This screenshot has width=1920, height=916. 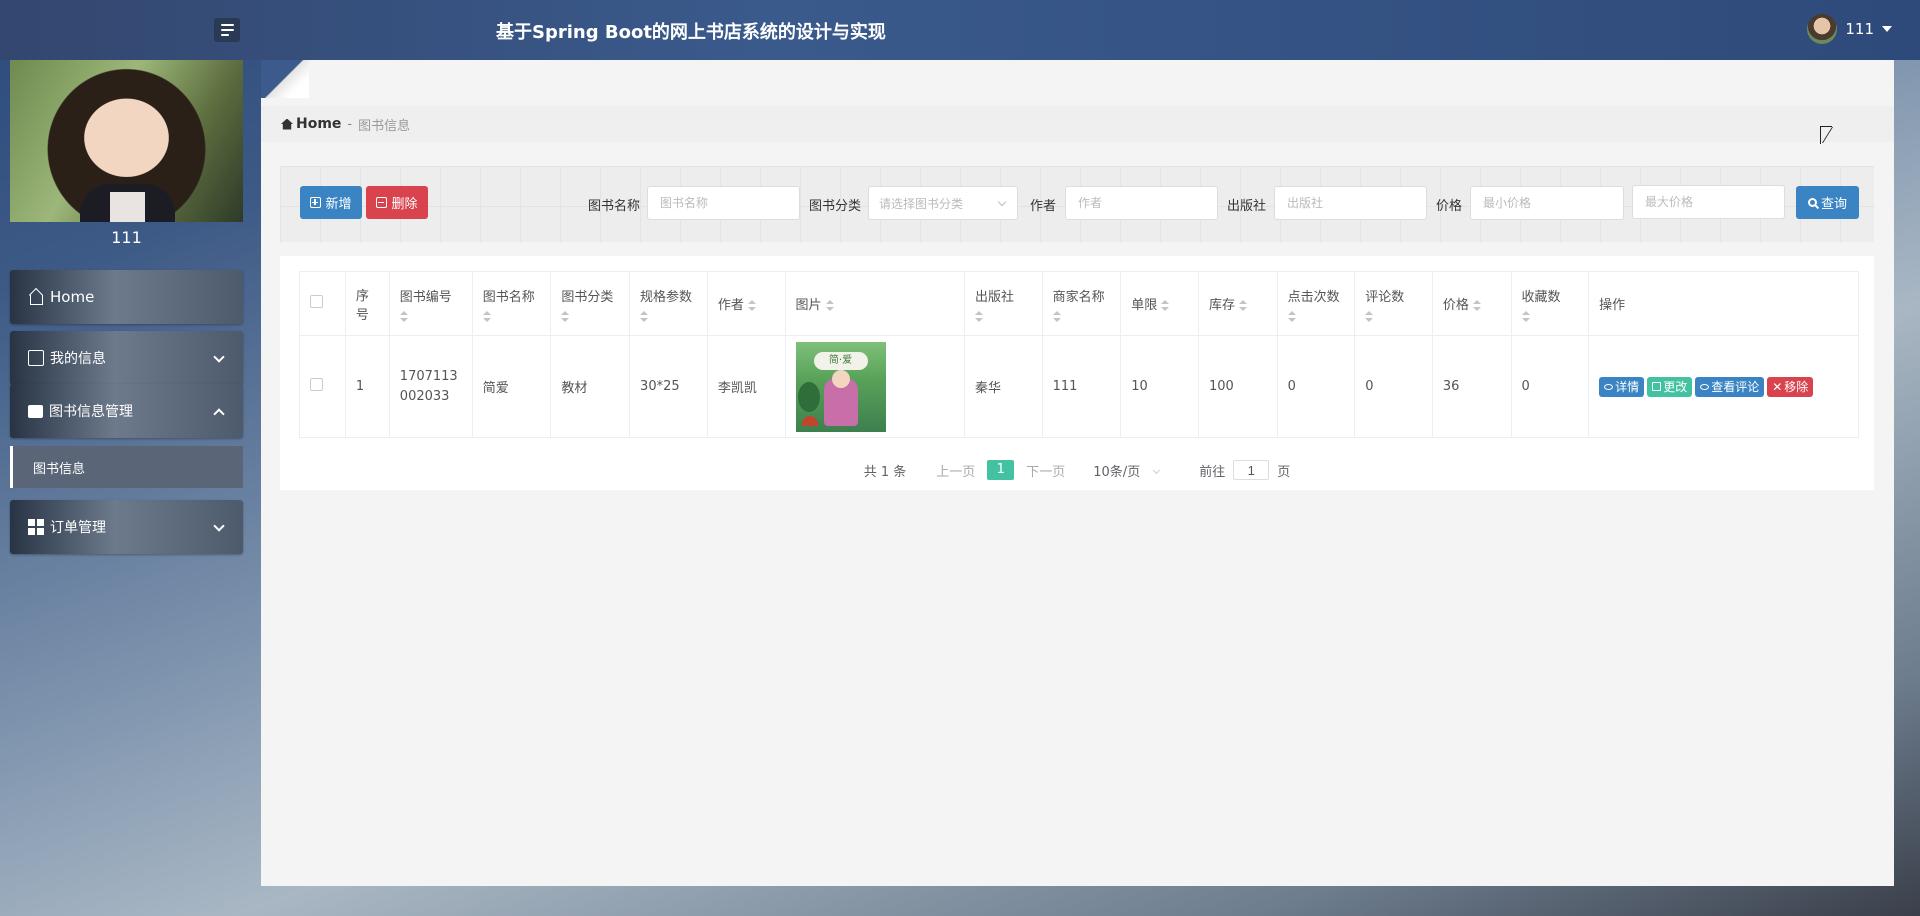 I want to click on menu-toggle-icon, so click(x=227, y=30).